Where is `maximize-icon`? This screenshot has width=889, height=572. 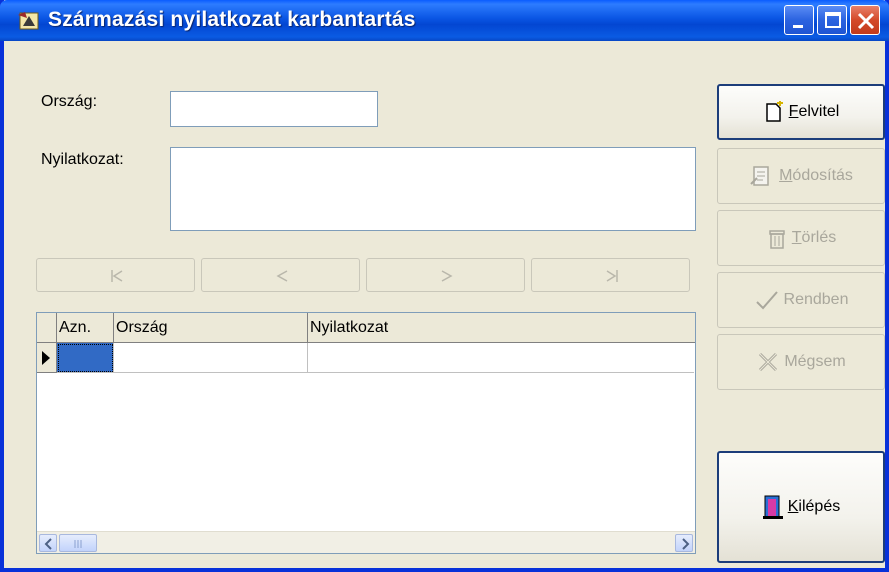 maximize-icon is located at coordinates (833, 20).